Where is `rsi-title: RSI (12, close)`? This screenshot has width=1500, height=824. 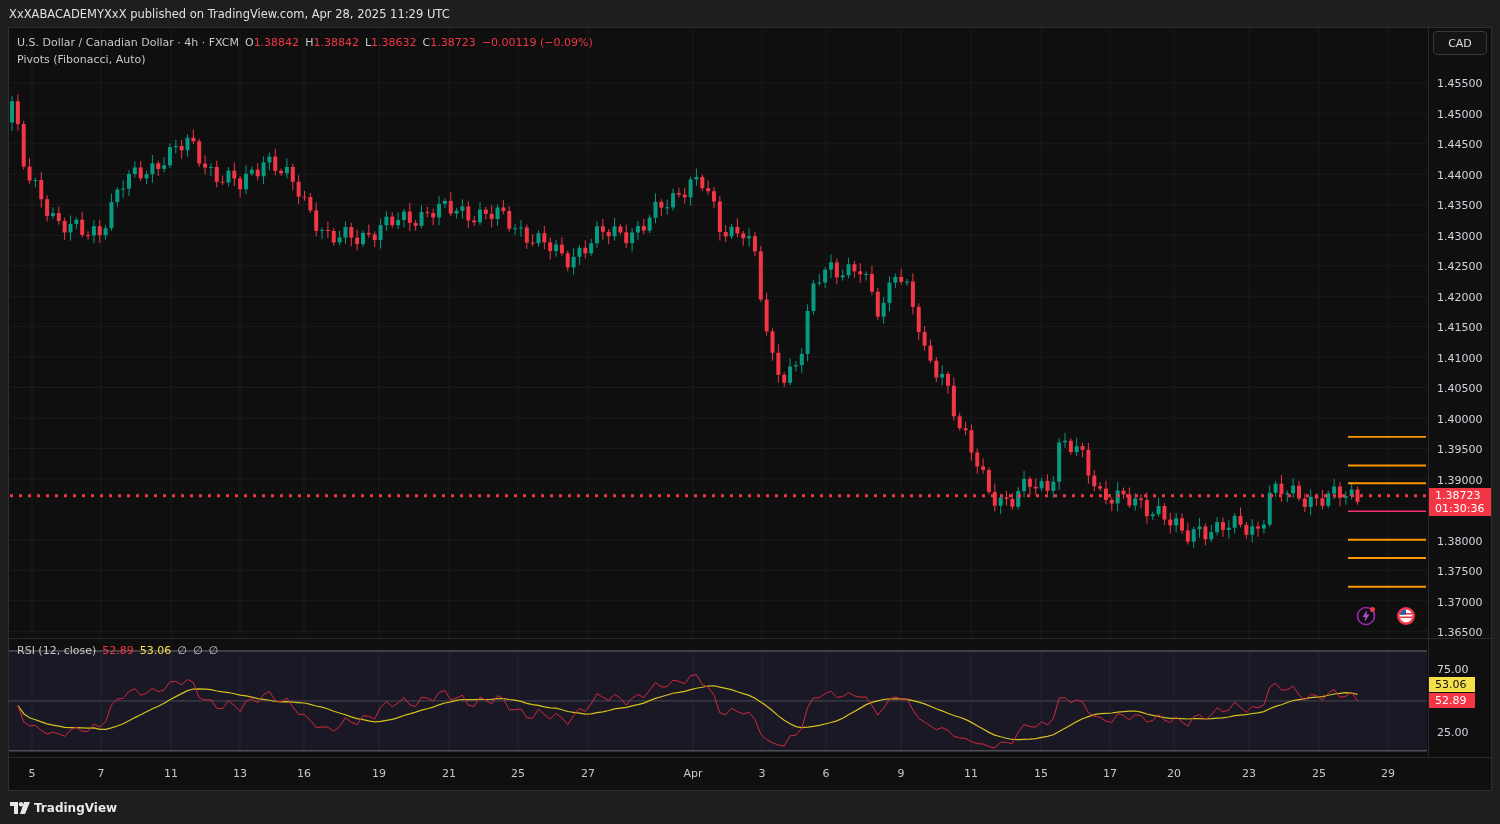 rsi-title: RSI (12, close) is located at coordinates (57, 651).